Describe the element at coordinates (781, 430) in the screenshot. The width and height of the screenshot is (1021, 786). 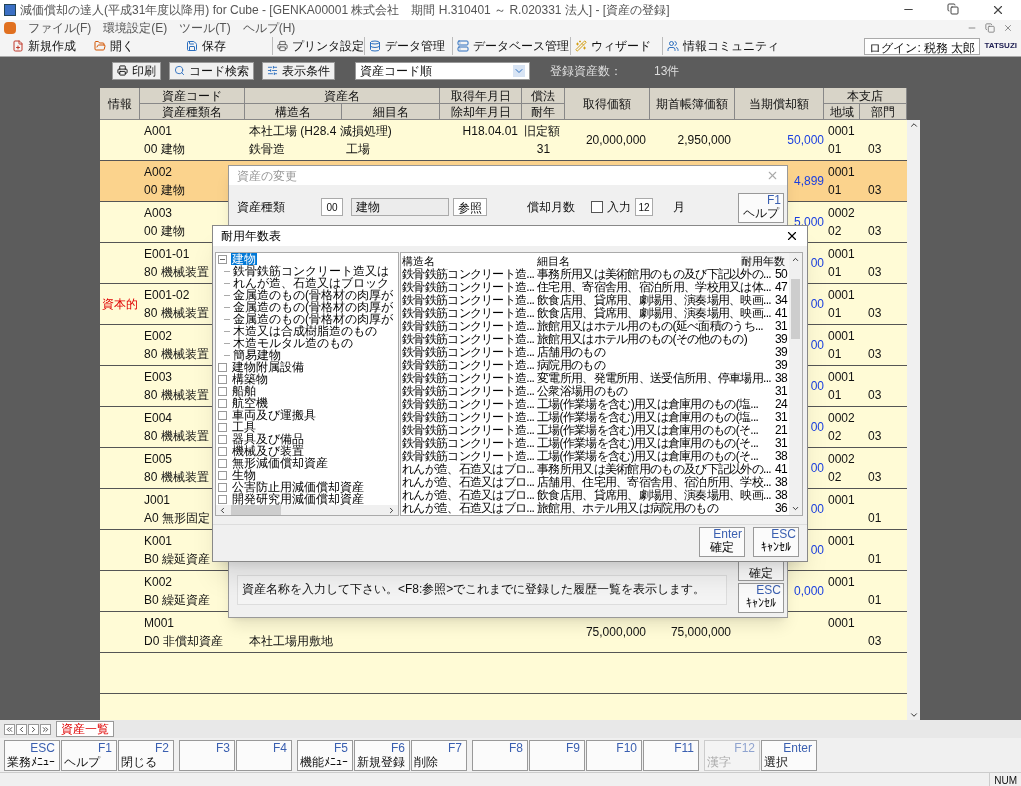
I see `useful-life: 21` at that location.